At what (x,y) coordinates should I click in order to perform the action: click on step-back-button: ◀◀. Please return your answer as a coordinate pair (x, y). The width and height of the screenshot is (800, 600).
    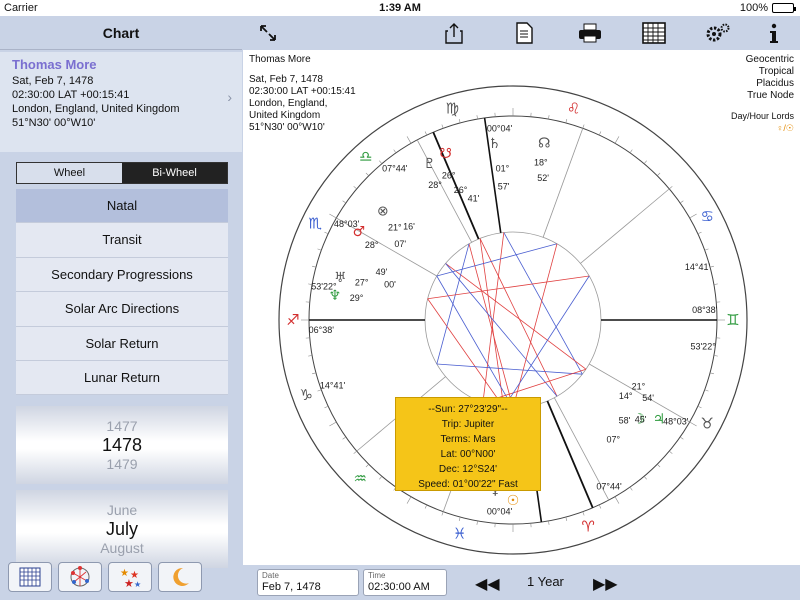
    Looking at the image, I should click on (487, 584).